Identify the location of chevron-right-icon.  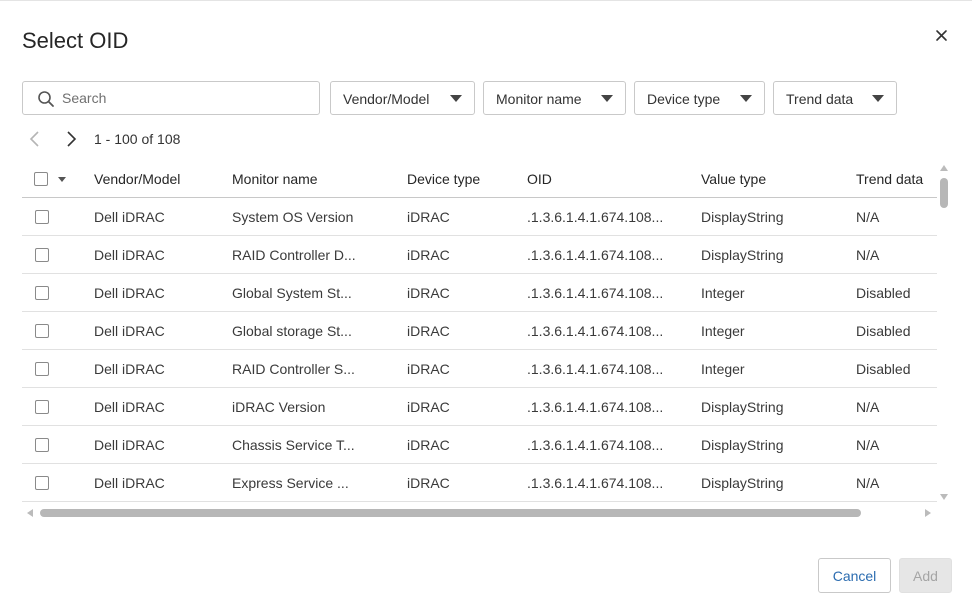
(71, 139).